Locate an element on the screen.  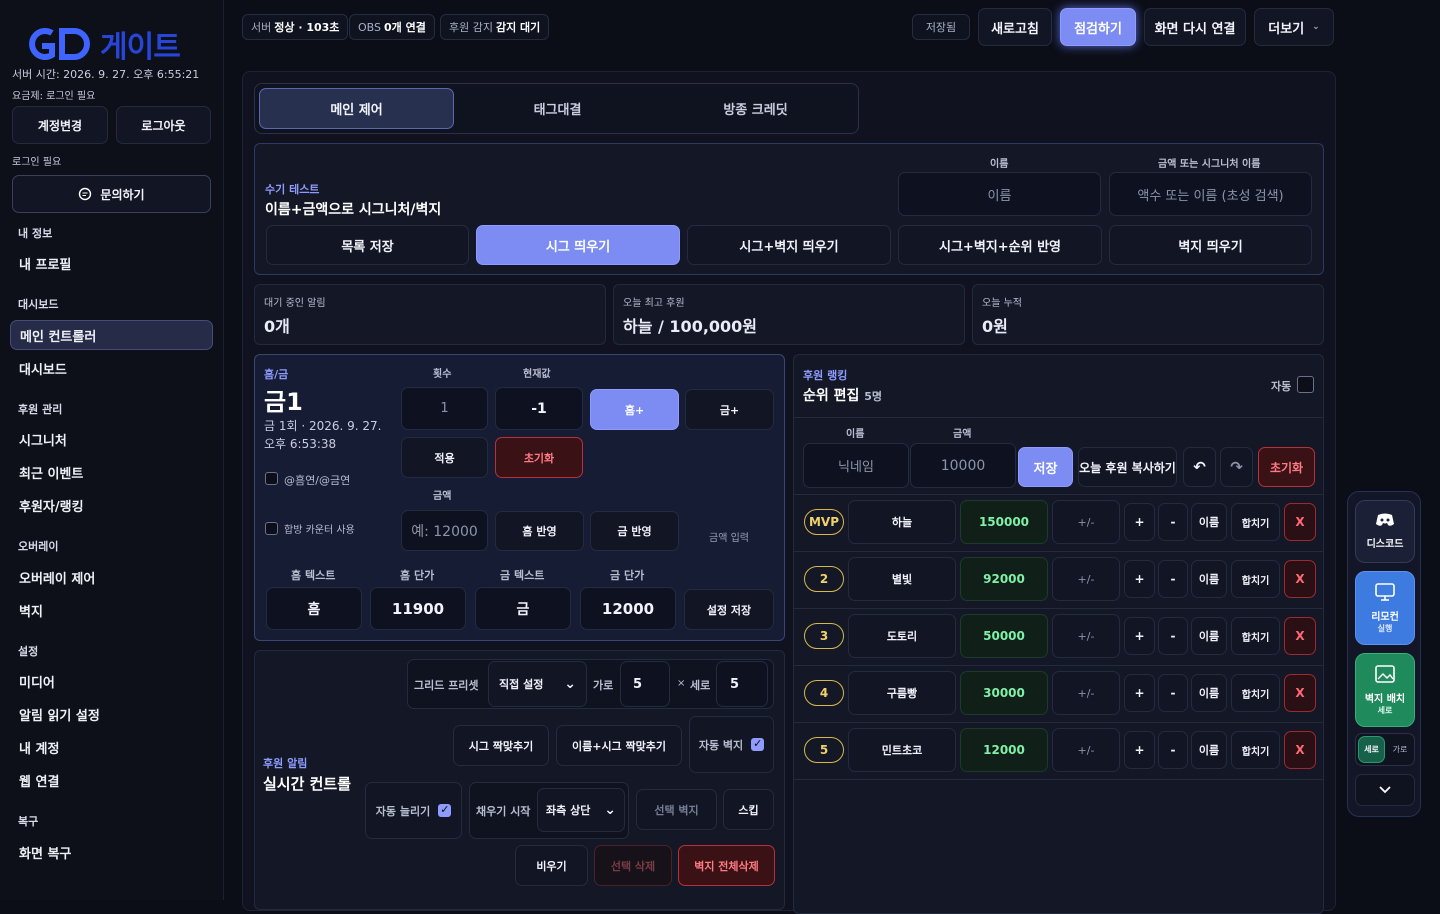
ranking-auto-checkbox is located at coordinates (1305, 384).